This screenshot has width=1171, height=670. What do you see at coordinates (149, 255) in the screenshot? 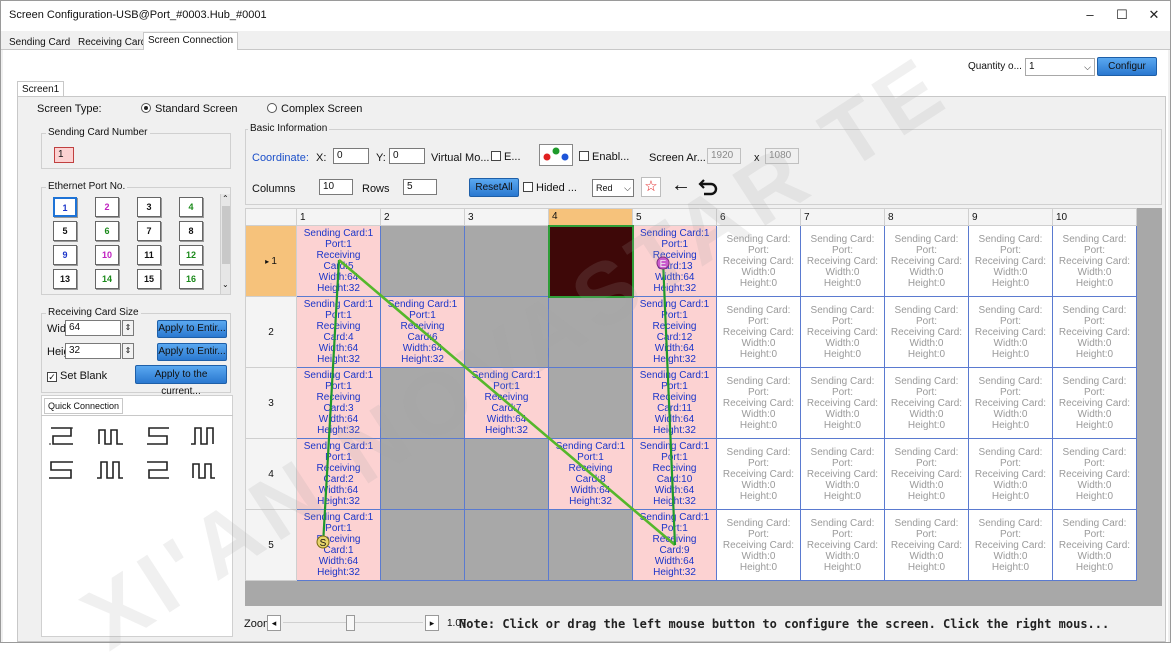
I see `port-button-11: 11` at bounding box center [149, 255].